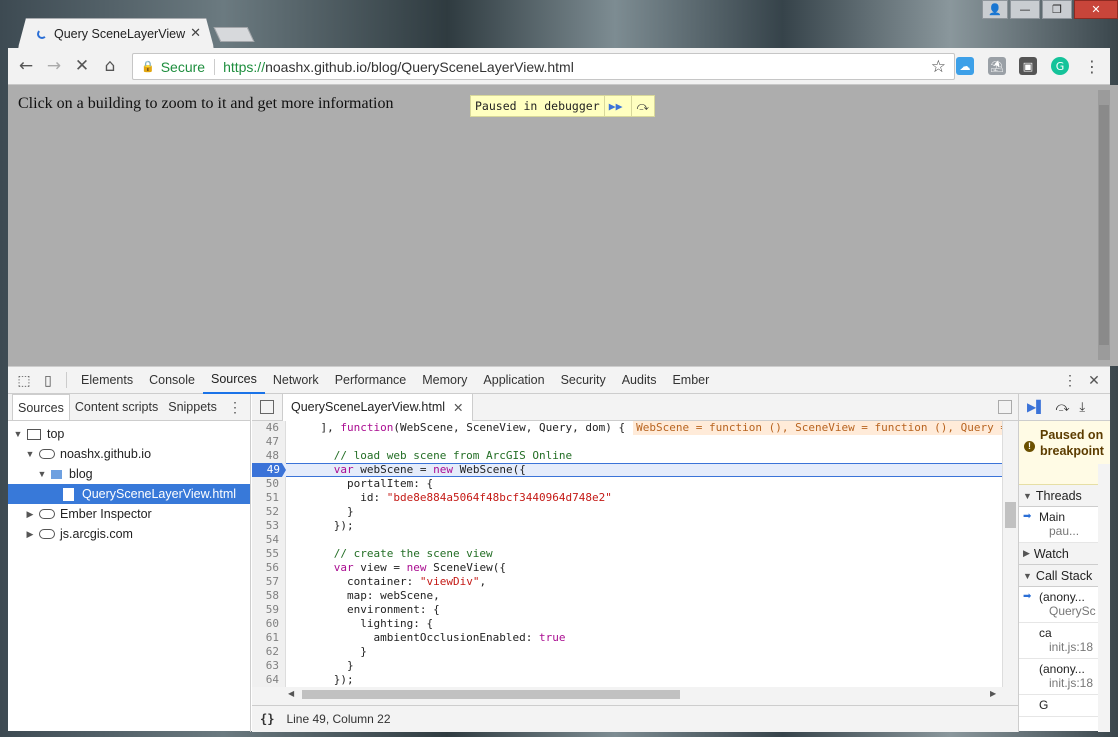  What do you see at coordinates (269, 498) in the screenshot?
I see `line-number: 51` at bounding box center [269, 498].